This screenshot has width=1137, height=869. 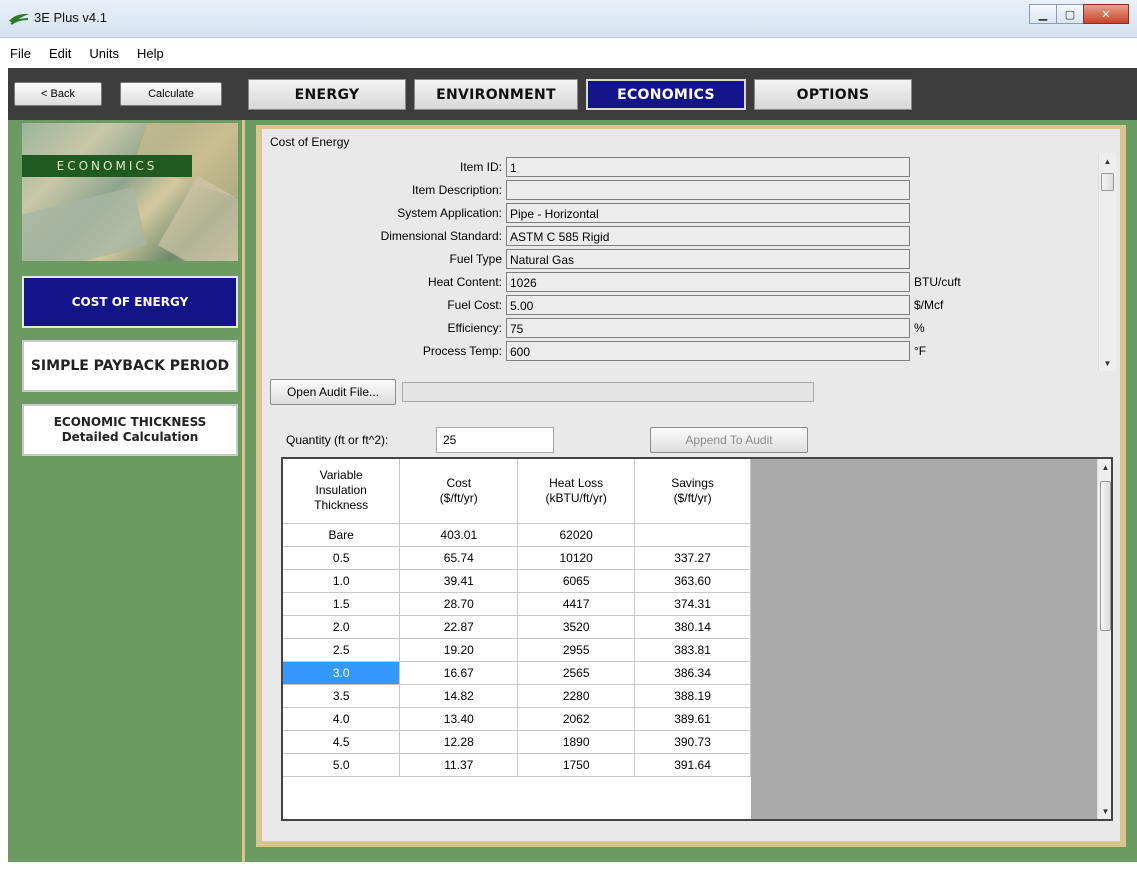 What do you see at coordinates (459, 581) in the screenshot?
I see `cell-cost: 39.41` at bounding box center [459, 581].